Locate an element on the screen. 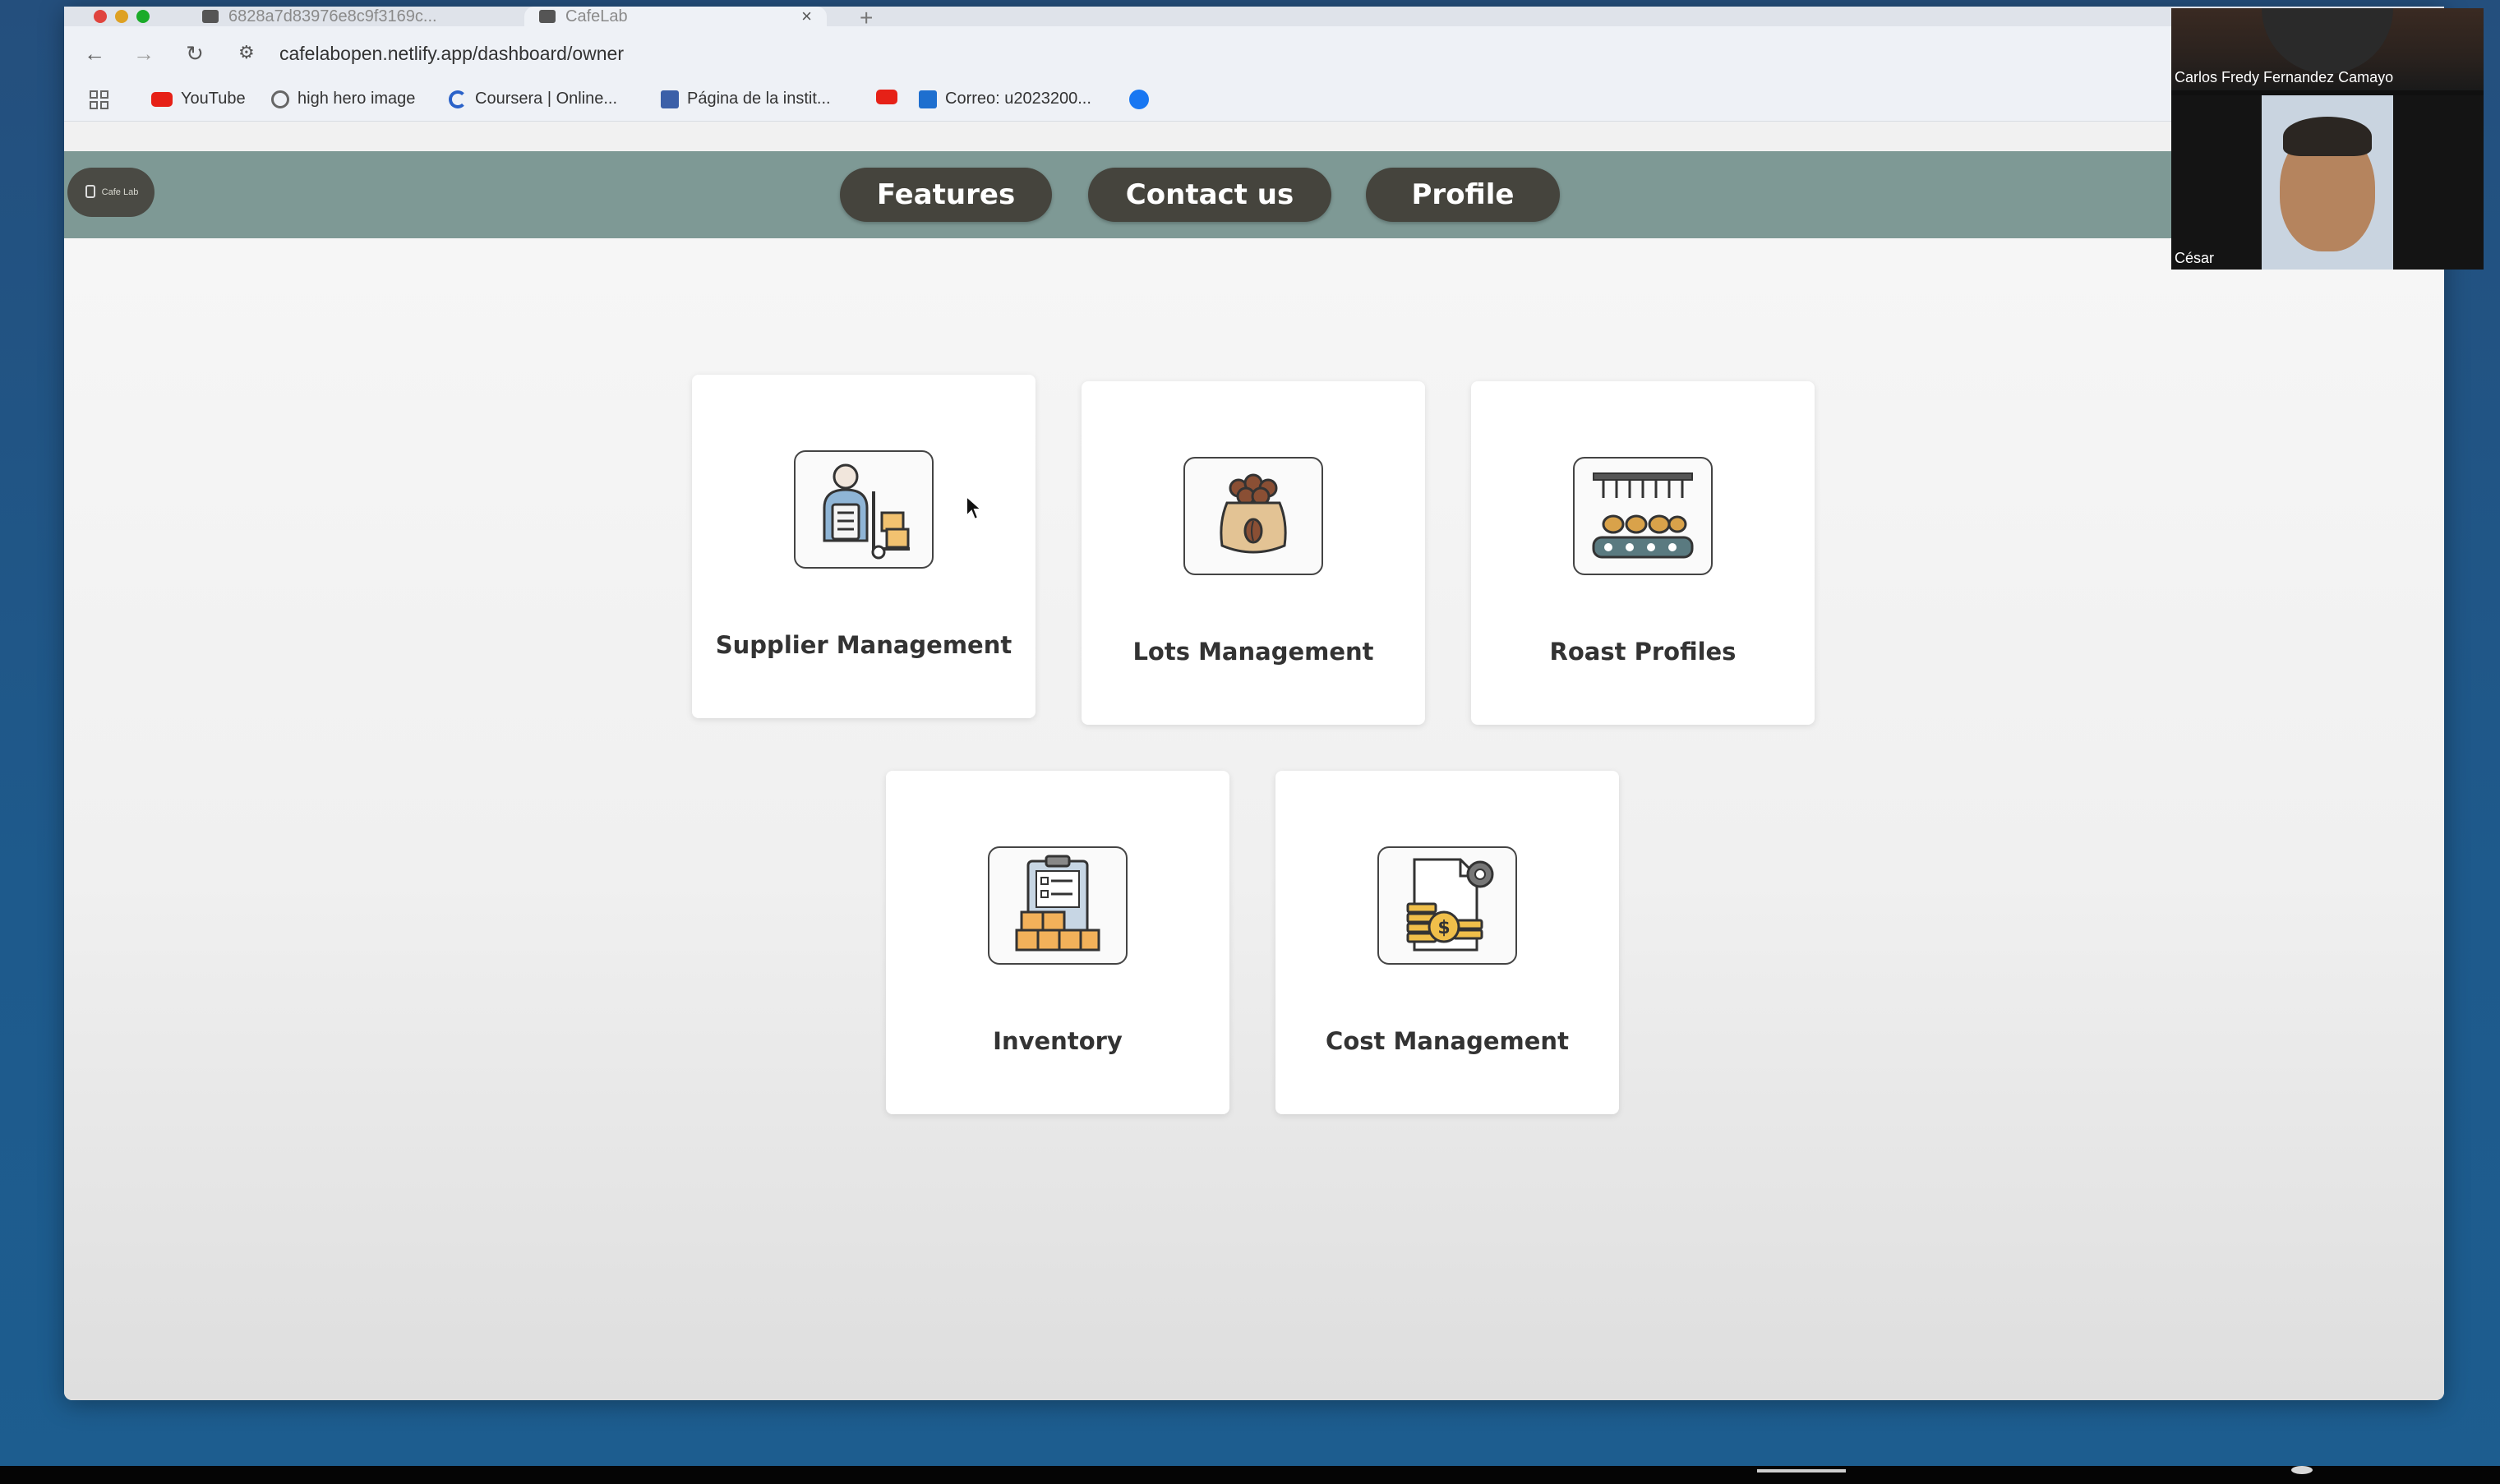 The width and height of the screenshot is (2500, 1484). back-icon: ← is located at coordinates (95, 54).